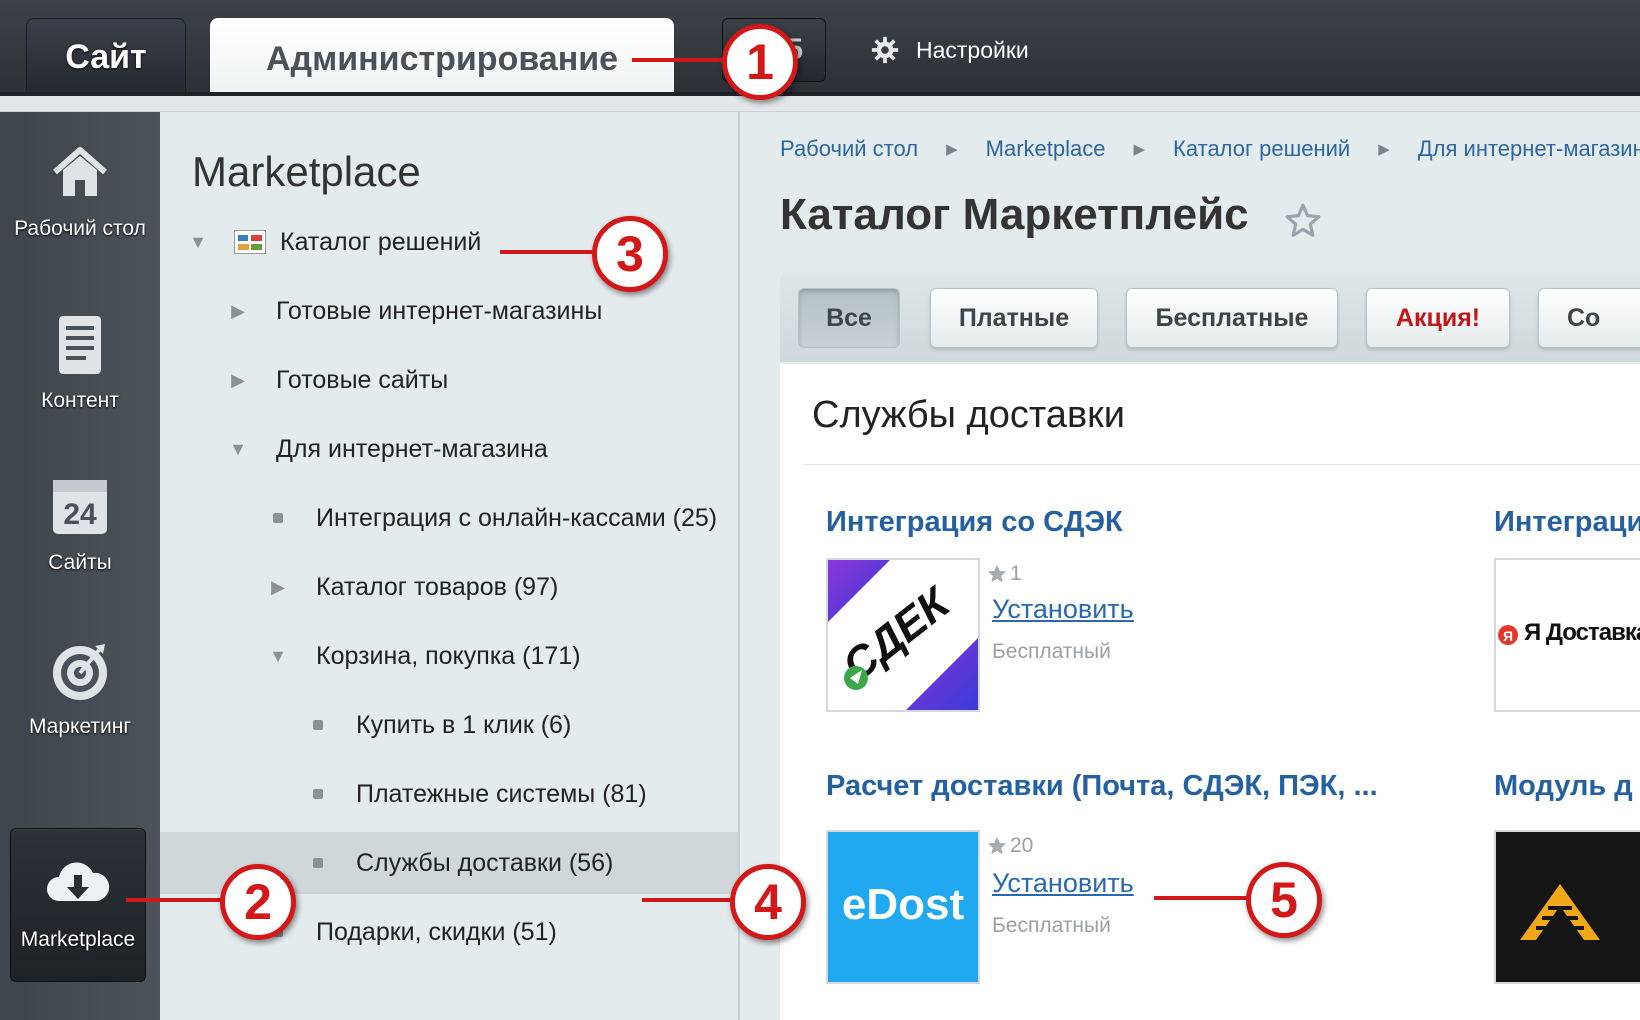  Describe the element at coordinates (250, 242) in the screenshot. I see `catalog-icon` at that location.